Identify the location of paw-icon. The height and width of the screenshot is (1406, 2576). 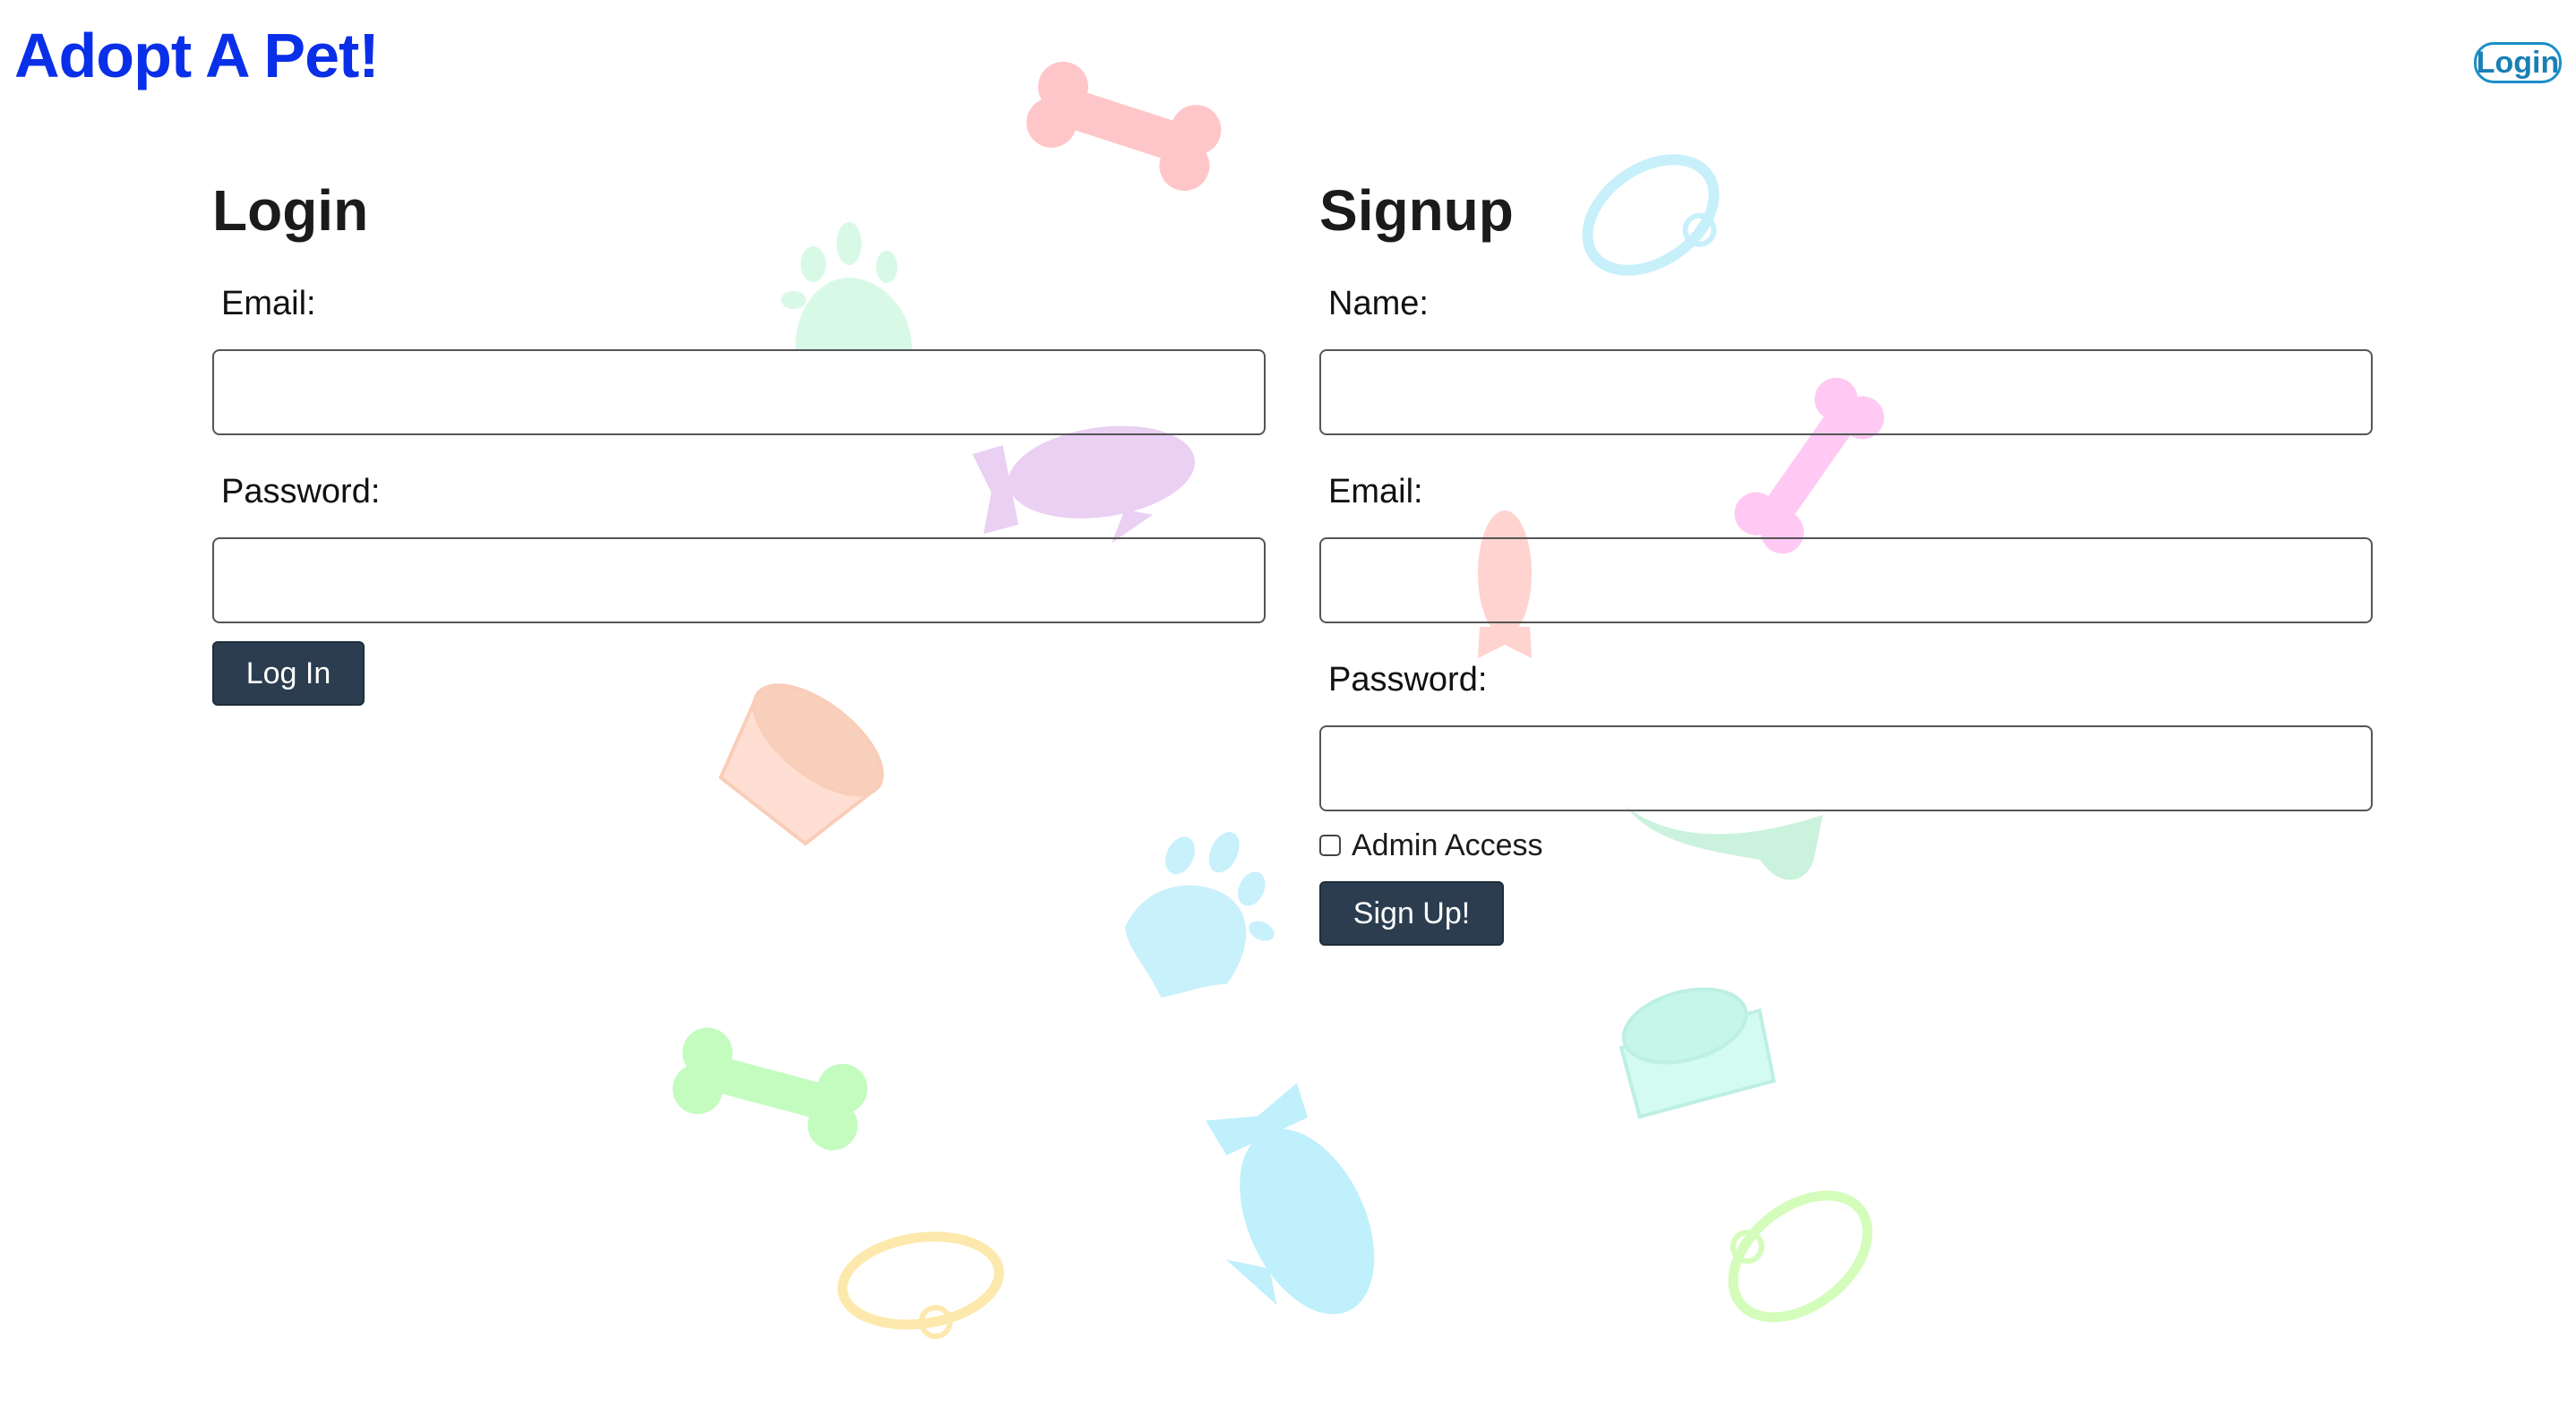
(1200, 915).